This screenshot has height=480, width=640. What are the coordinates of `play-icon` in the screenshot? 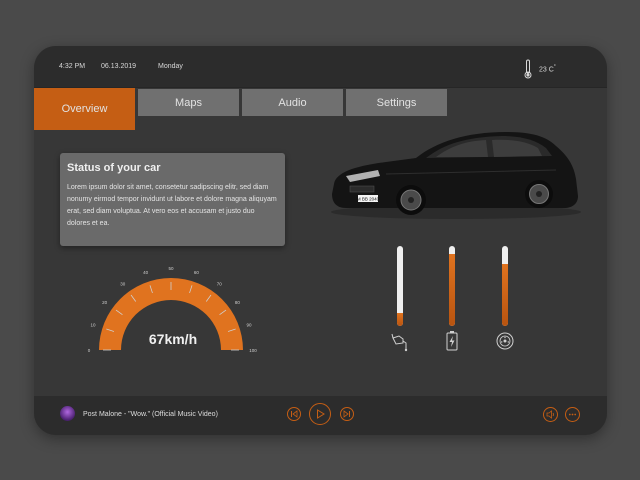 It's located at (321, 414).